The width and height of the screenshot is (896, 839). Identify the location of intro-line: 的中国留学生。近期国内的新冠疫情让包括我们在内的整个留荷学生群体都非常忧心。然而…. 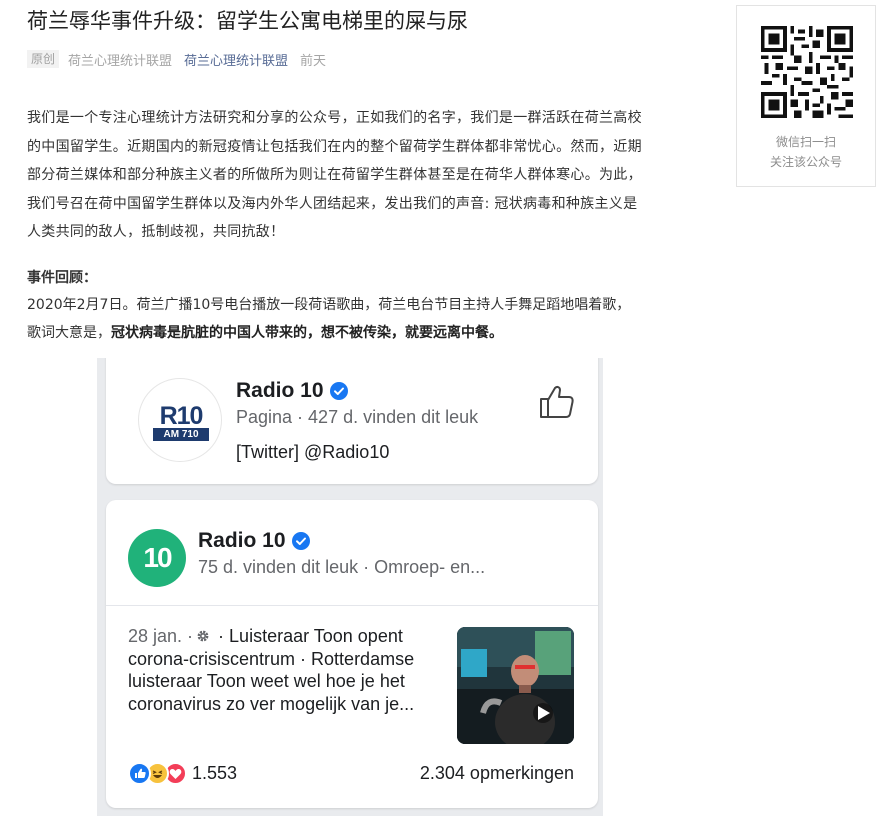
(334, 146).